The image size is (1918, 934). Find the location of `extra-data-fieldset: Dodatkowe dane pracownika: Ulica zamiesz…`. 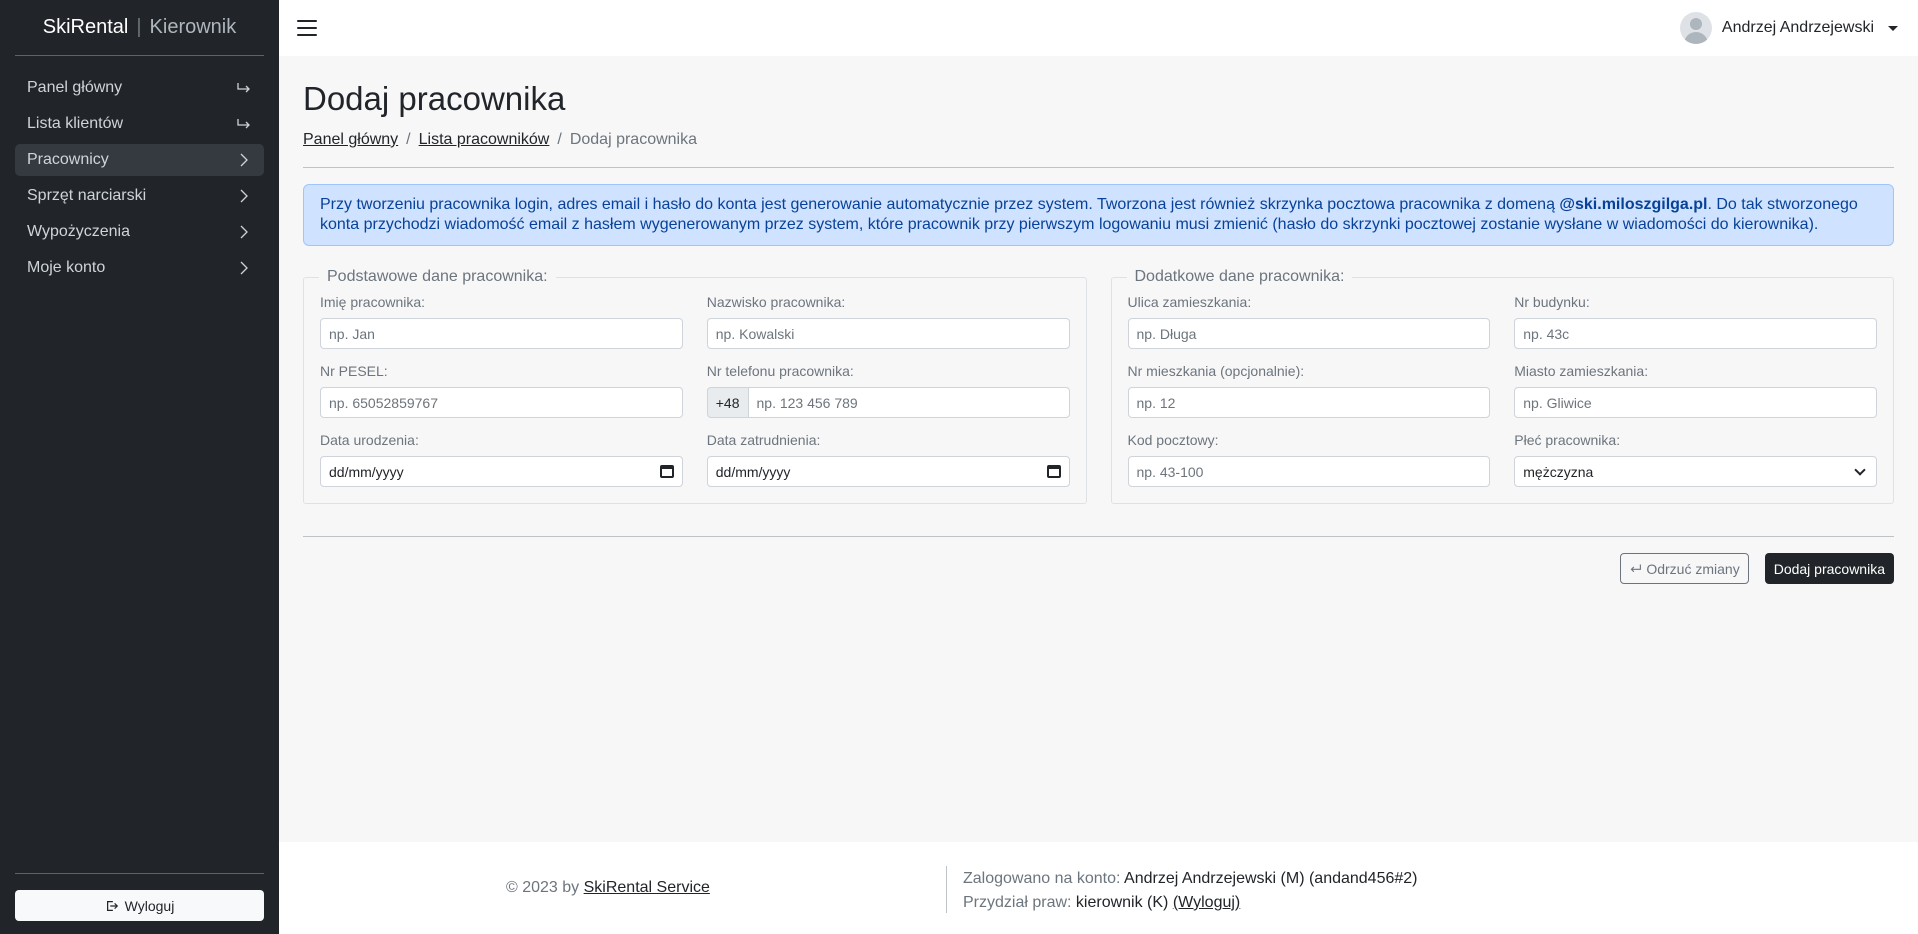

extra-data-fieldset: Dodatkowe dane pracownika: Ulica zamiesz… is located at coordinates (1502, 386).